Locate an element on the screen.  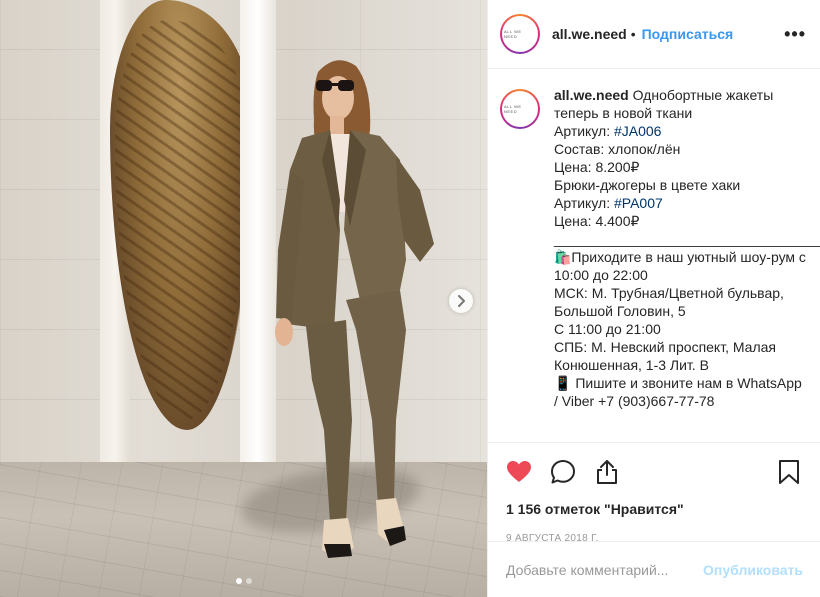
comment-button is located at coordinates (563, 472).